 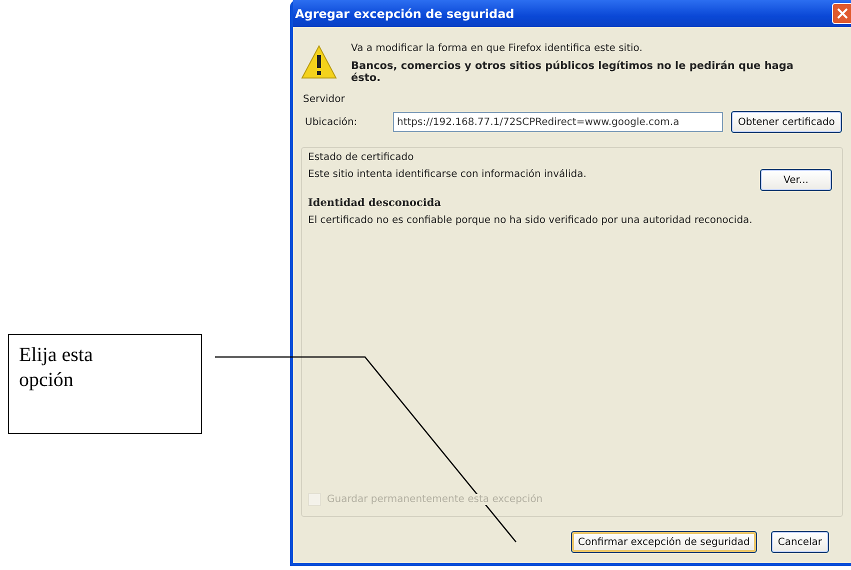 What do you see at coordinates (531, 220) in the screenshot?
I see `identity-description: El certificado no es confiable porque no ha sido verificado por una autoridad reconocida.` at bounding box center [531, 220].